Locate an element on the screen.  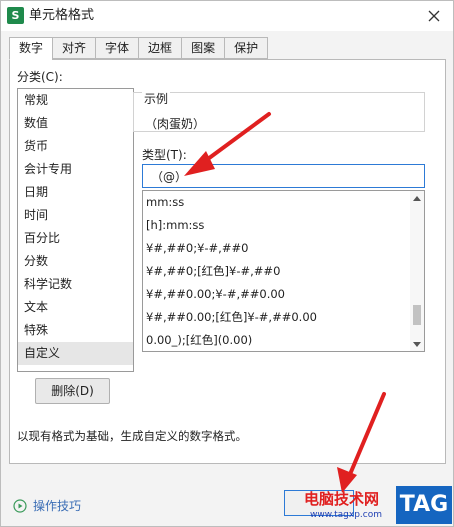
category-item-accounting: 会计专用 is located at coordinates (75, 169).